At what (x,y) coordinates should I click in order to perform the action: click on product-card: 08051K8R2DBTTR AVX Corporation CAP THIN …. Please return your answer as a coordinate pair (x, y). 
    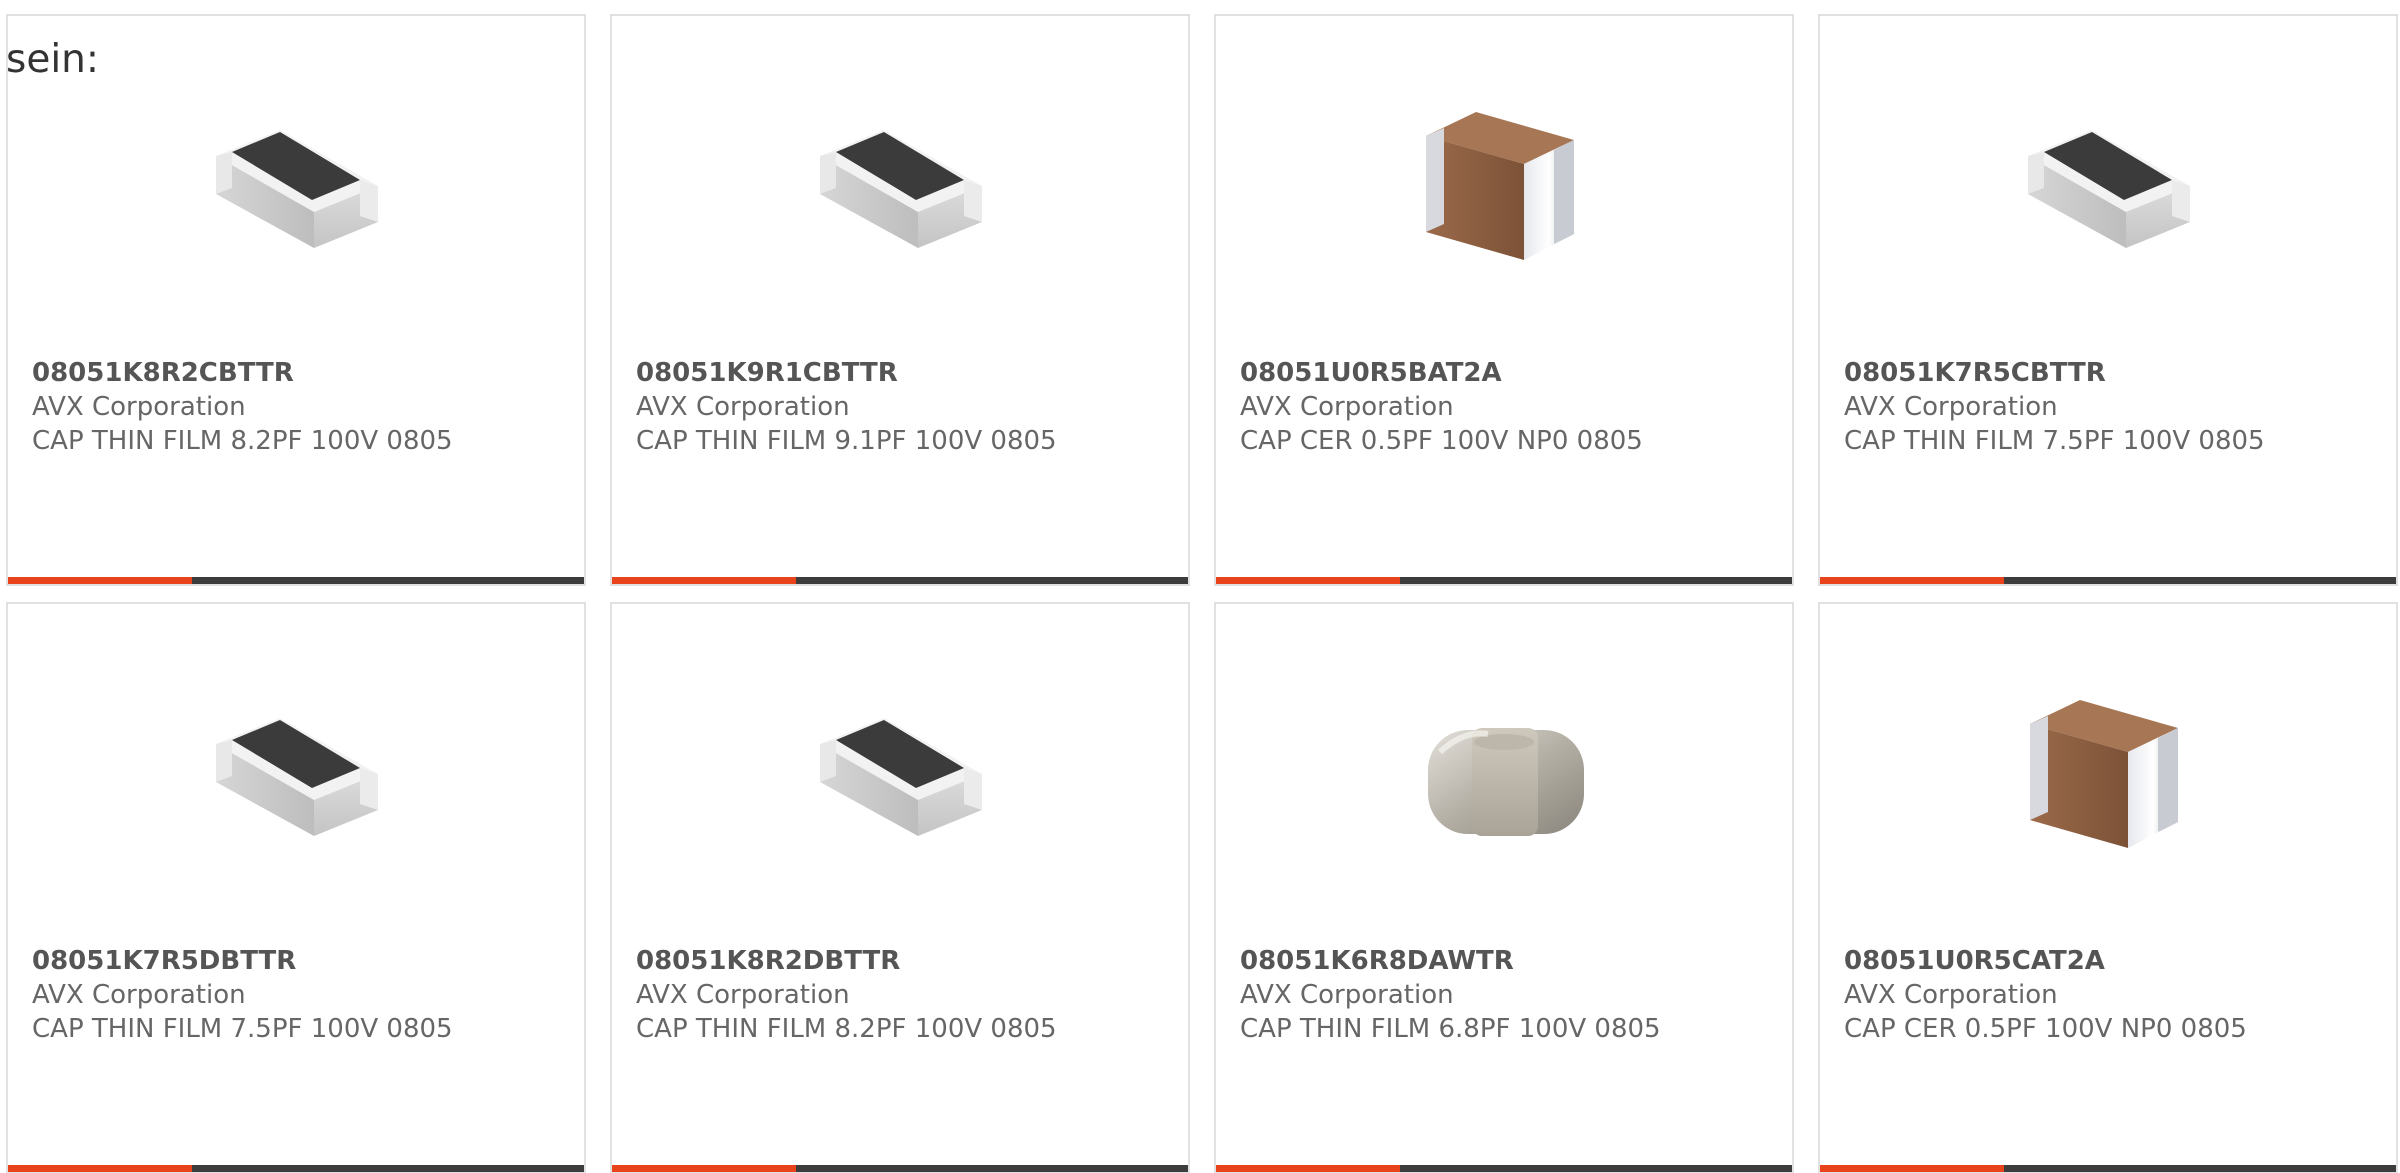
    Looking at the image, I should click on (900, 887).